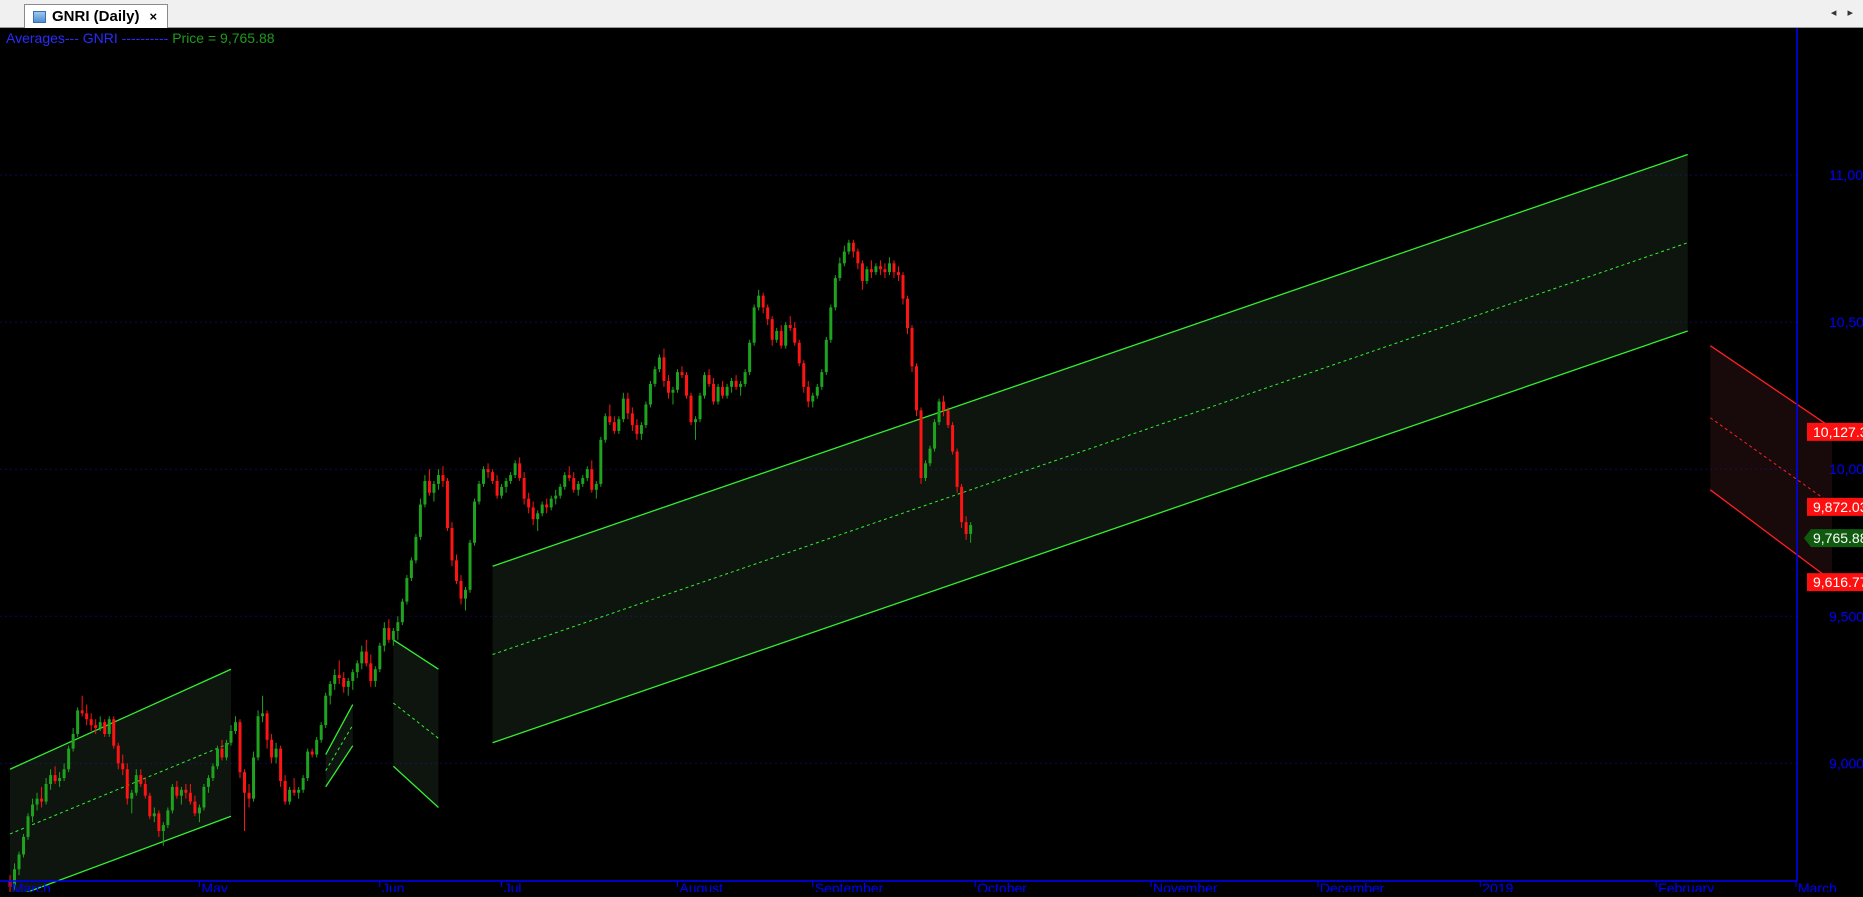 The image size is (1863, 897). What do you see at coordinates (1846, 175) in the screenshot?
I see `y-tick-label: 11,000` at bounding box center [1846, 175].